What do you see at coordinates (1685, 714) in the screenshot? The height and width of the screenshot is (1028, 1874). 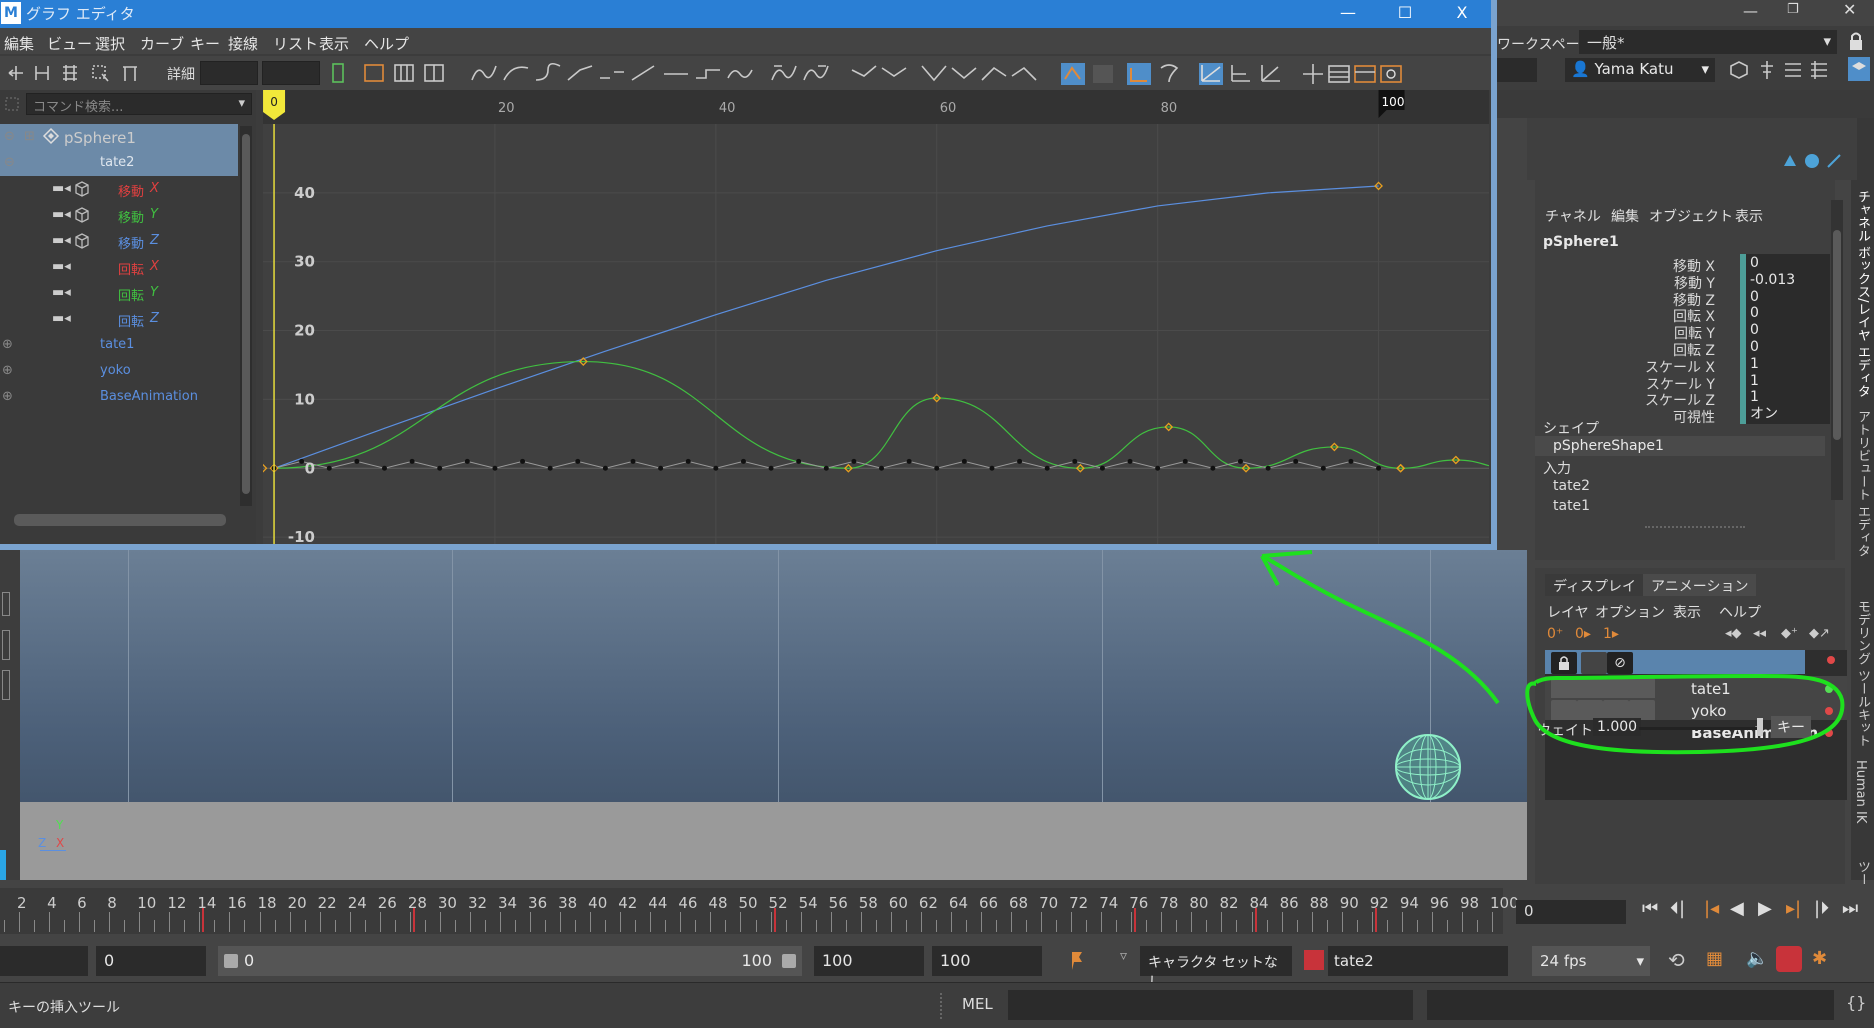 I see `annotation-circle` at bounding box center [1685, 714].